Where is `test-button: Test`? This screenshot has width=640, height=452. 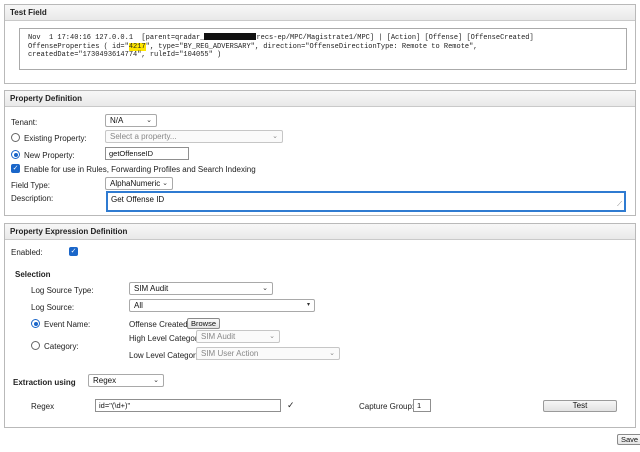 test-button: Test is located at coordinates (580, 406).